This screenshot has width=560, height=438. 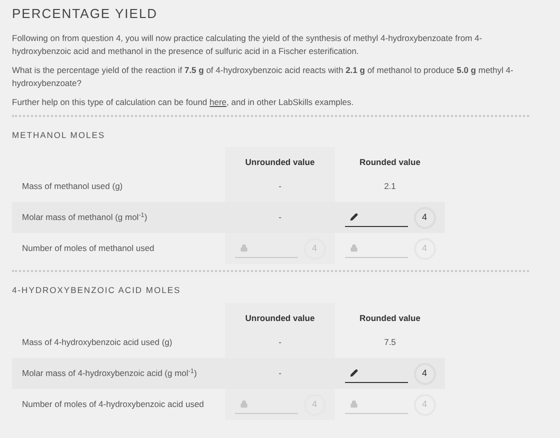 What do you see at coordinates (97, 290) in the screenshot?
I see `section-title: 4-HYDROXYBENZOIC ACID MOLES` at bounding box center [97, 290].